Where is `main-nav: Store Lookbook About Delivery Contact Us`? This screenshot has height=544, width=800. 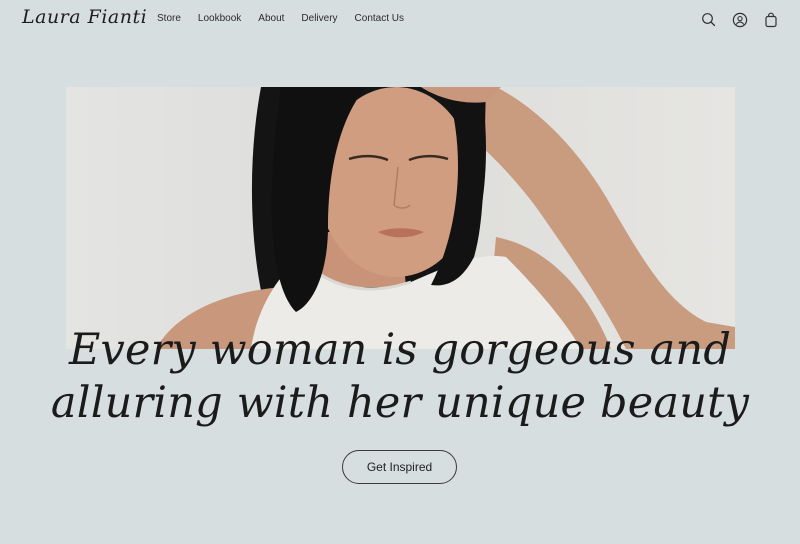 main-nav: Store Lookbook About Delivery Contact Us is located at coordinates (289, 18).